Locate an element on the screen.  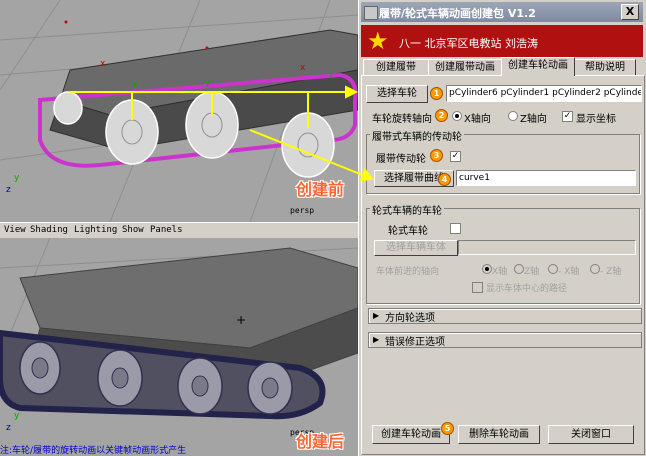
scene-markers is located at coordinates (136, 35).